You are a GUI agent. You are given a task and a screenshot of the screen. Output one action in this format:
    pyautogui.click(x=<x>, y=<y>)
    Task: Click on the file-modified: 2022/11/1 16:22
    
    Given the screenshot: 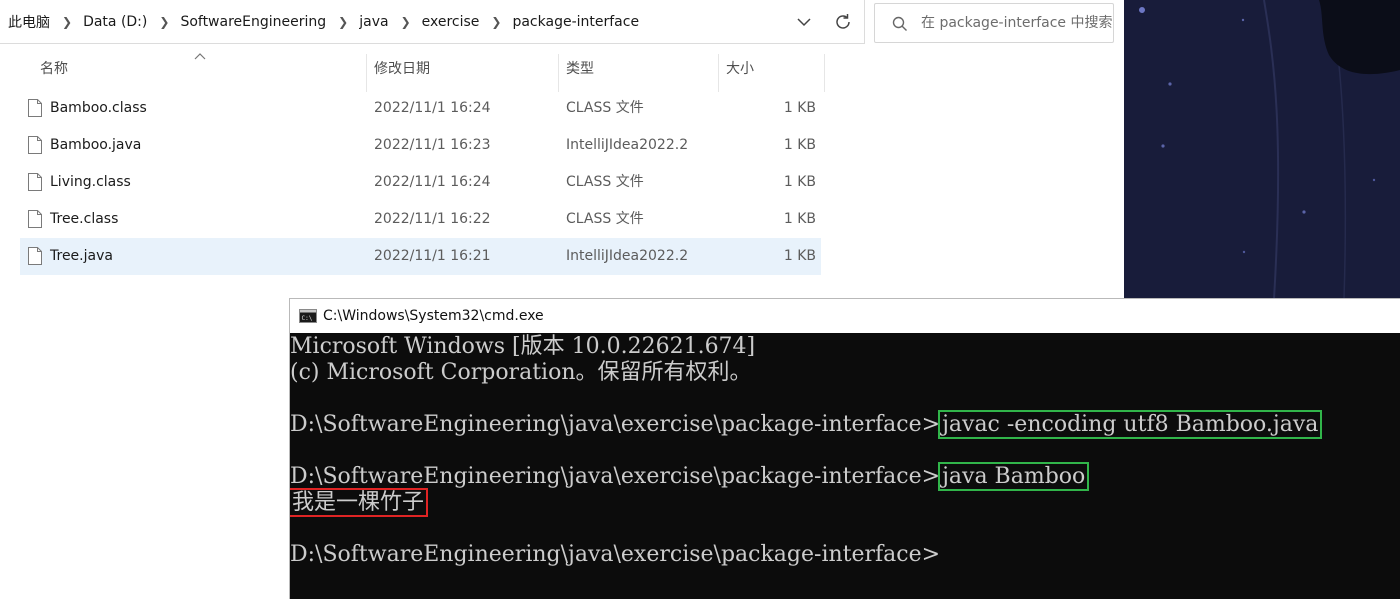 What is the action you would take?
    pyautogui.click(x=432, y=219)
    